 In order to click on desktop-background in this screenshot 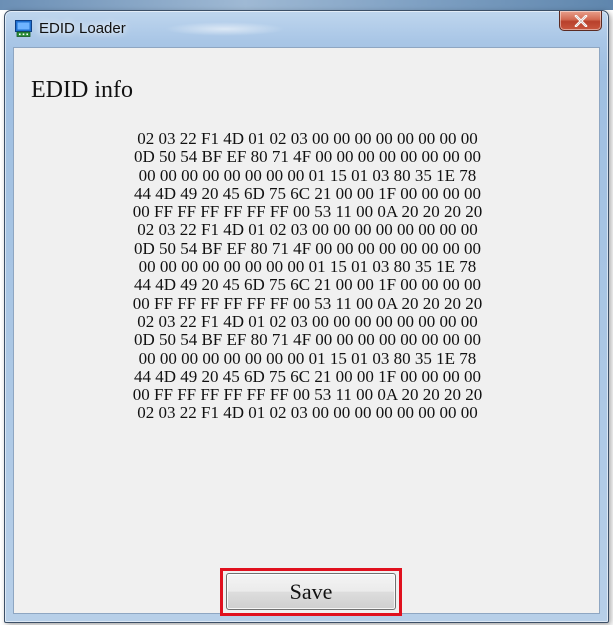, I will do `click(306, 5)`.